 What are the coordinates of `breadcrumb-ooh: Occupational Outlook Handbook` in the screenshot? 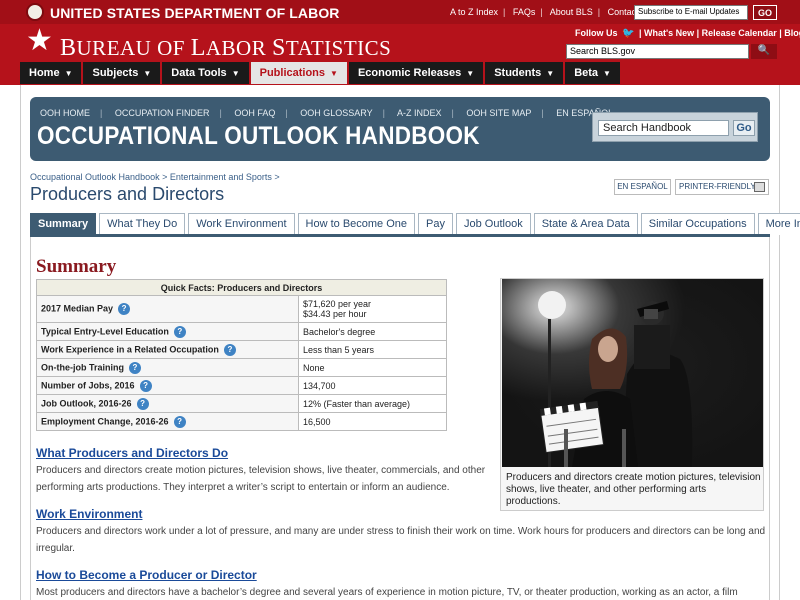 It's located at (95, 177).